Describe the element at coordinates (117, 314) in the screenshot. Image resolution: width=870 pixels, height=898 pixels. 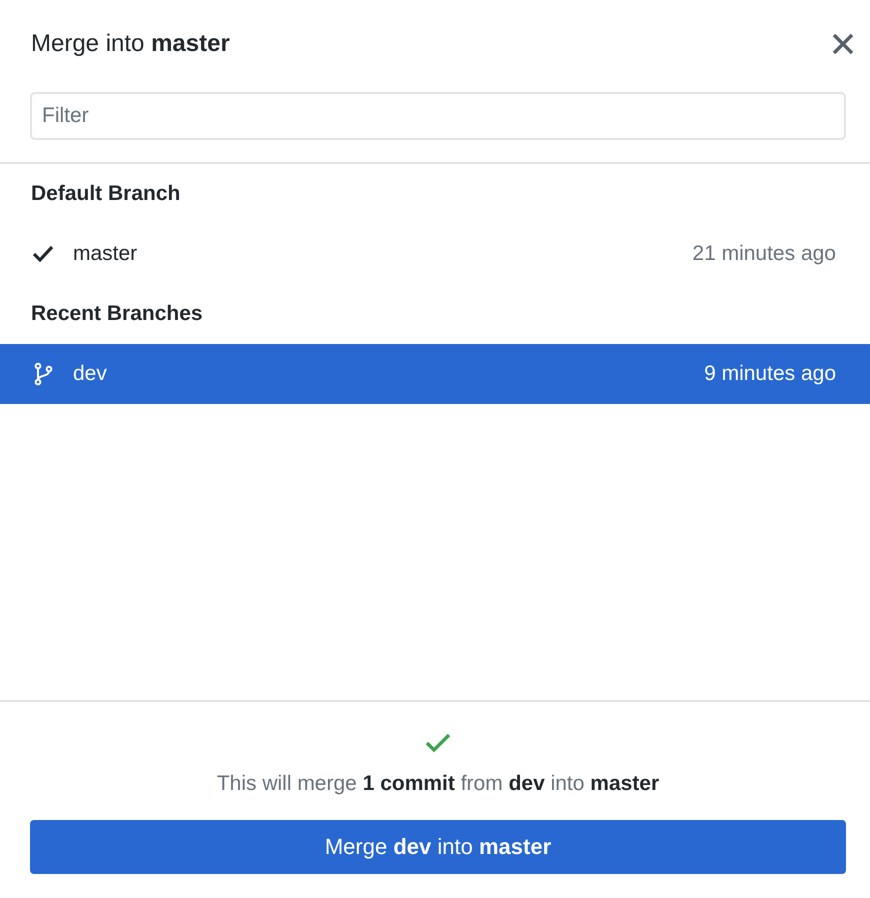
I see `group-header: Recent Branches` at that location.